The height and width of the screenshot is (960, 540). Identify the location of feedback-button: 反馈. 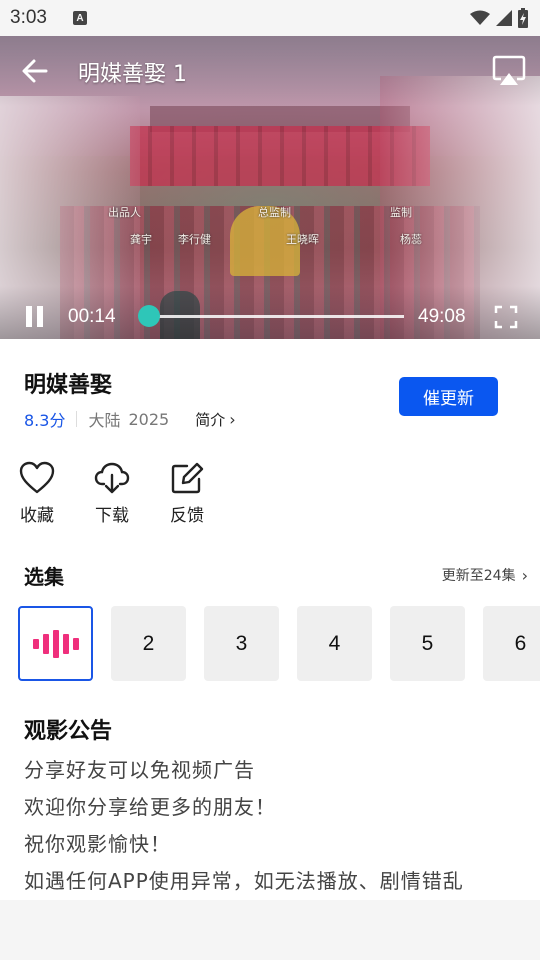
(187, 493).